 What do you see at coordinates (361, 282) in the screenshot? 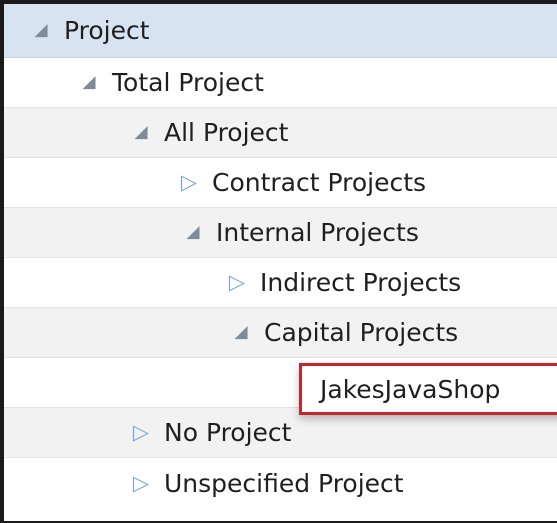
I see `tree-row-label: Indirect Projects` at bounding box center [361, 282].